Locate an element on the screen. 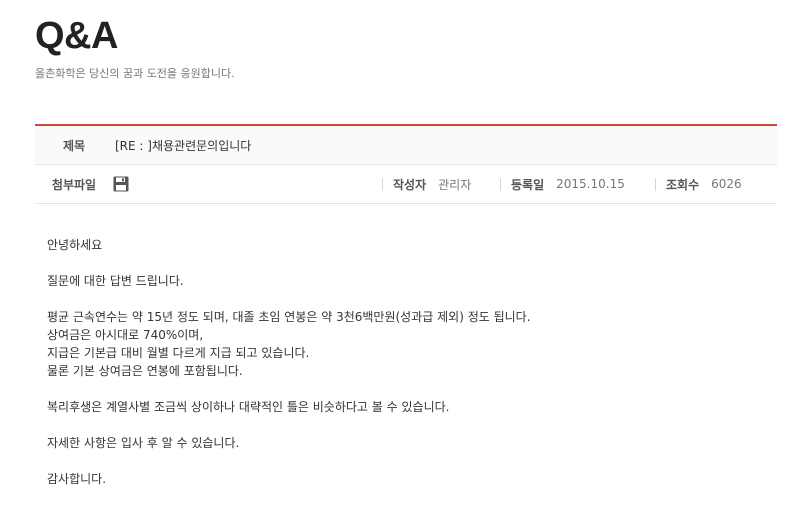  views-meta: 조회수 6026 is located at coordinates (698, 184).